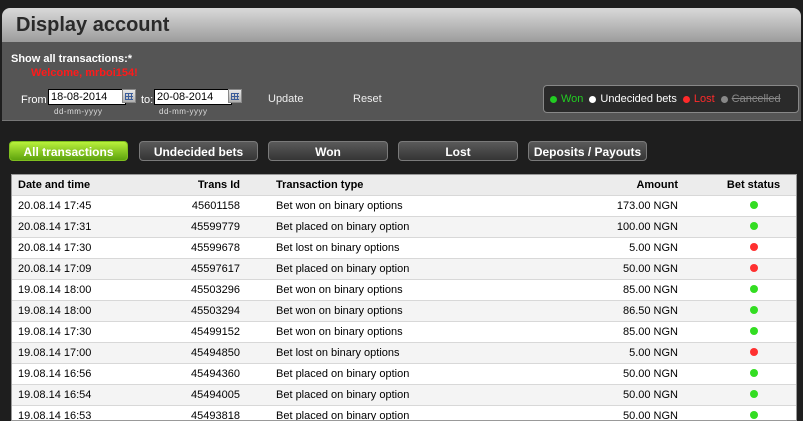 The width and height of the screenshot is (803, 421). What do you see at coordinates (78, 248) in the screenshot?
I see `cell-date: 20.08.14 17:30` at bounding box center [78, 248].